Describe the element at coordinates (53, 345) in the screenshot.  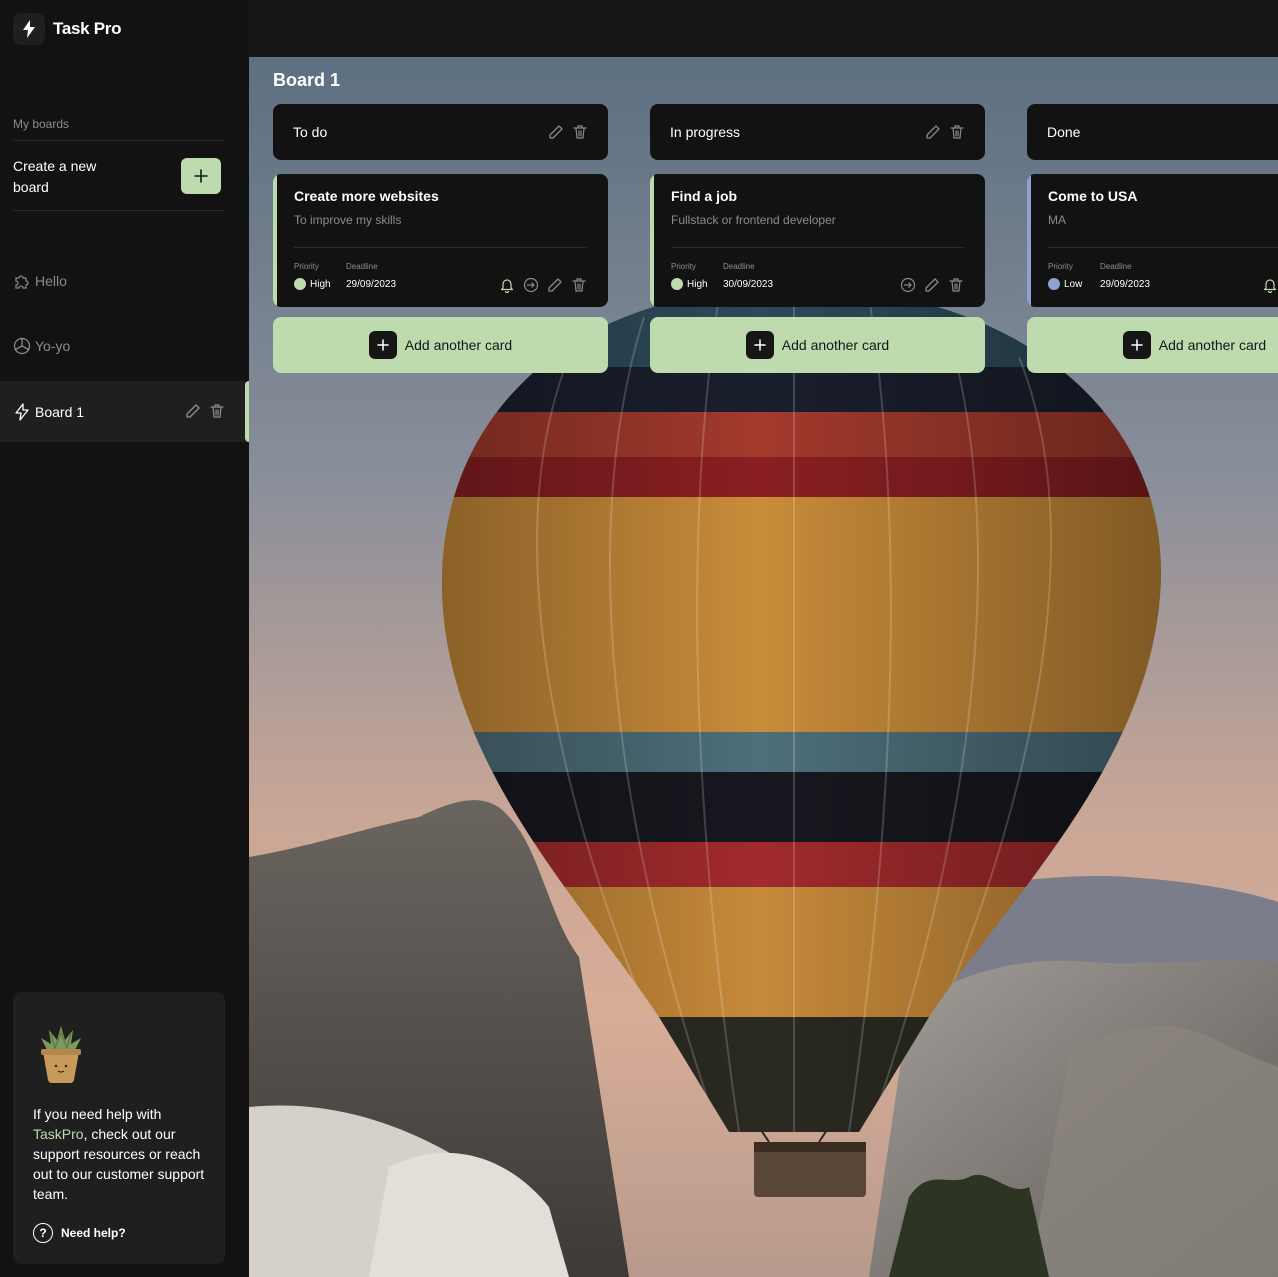
I see `sidebar-board-label: Yo-yo` at that location.